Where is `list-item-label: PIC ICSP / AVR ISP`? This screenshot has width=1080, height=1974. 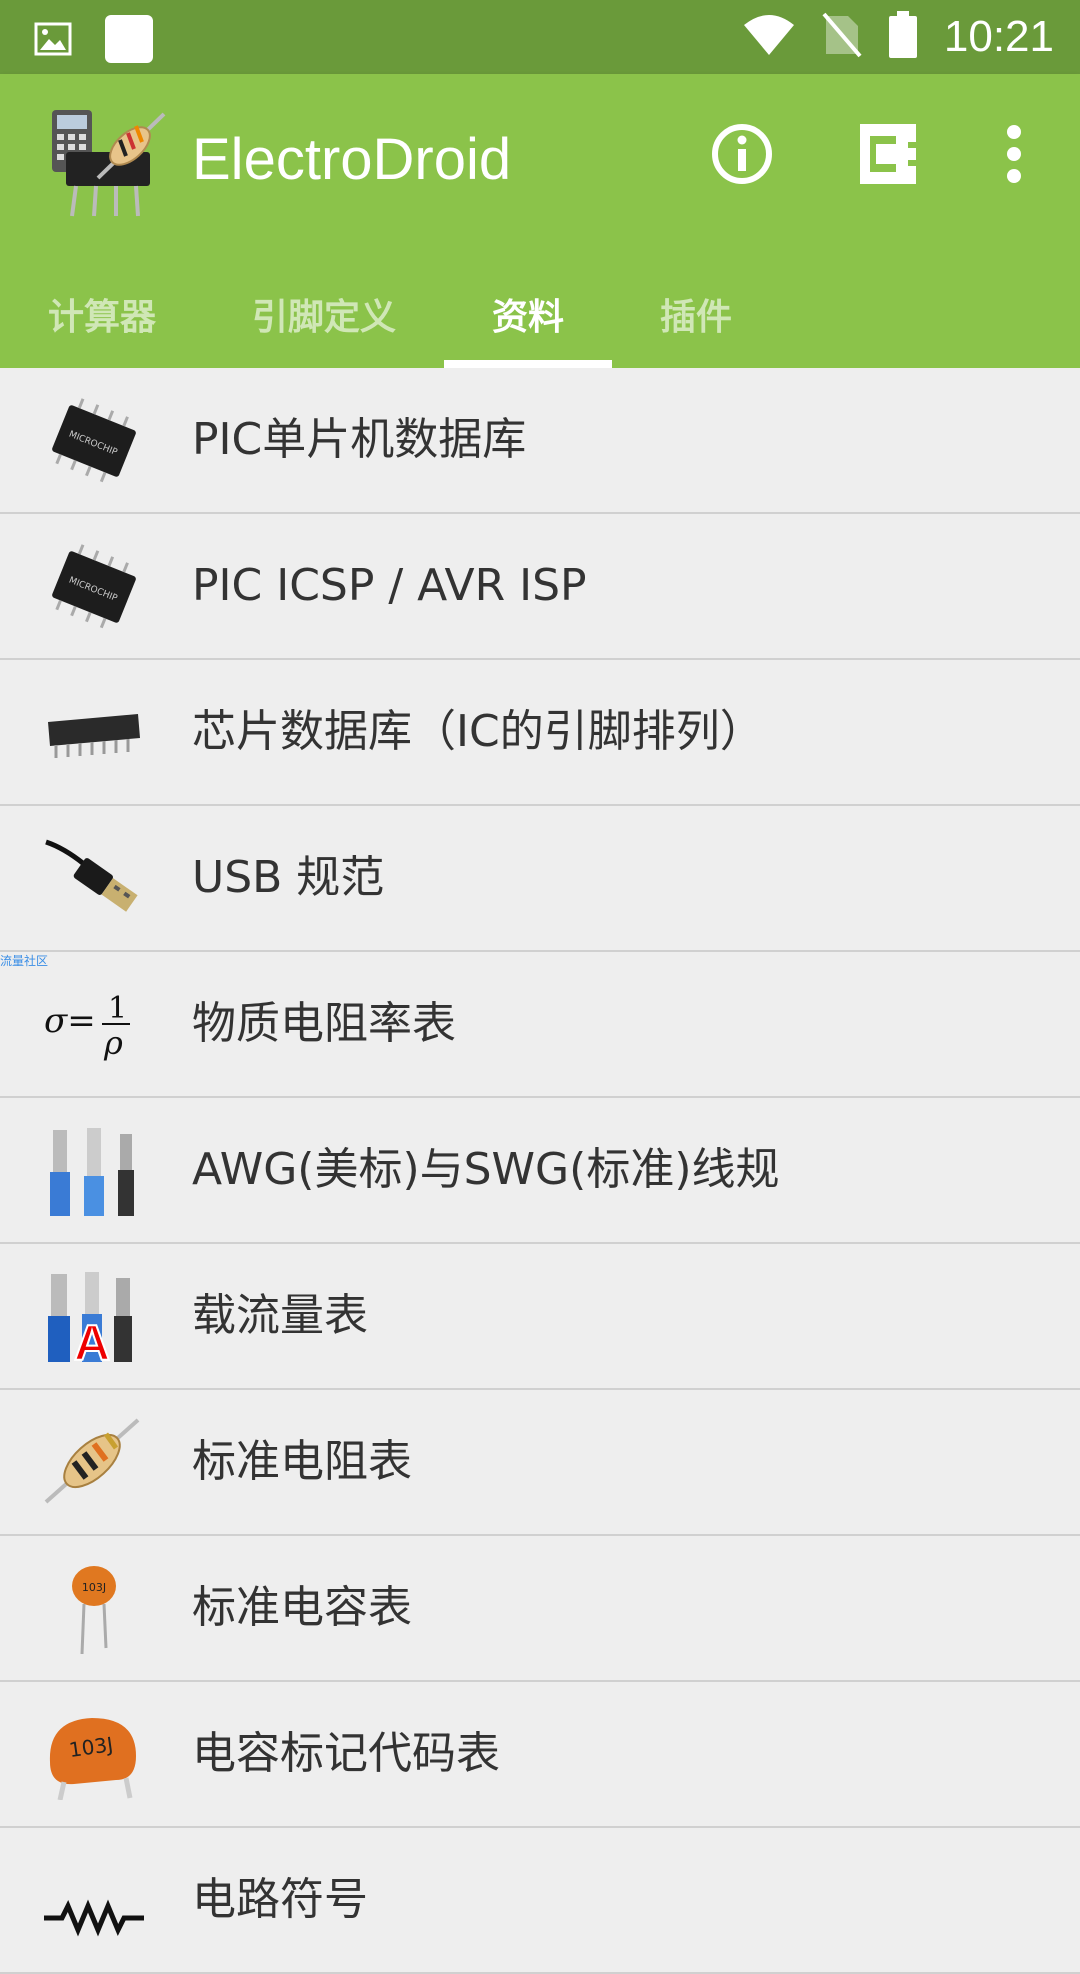 list-item-label: PIC ICSP / AVR ISP is located at coordinates (389, 585).